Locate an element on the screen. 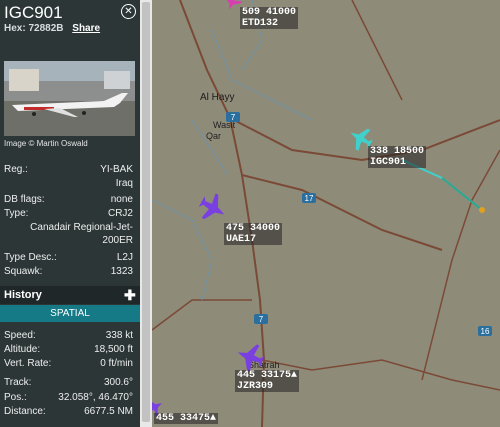 This screenshot has width=500, height=427. hex-label: Hex: is located at coordinates (15, 28).